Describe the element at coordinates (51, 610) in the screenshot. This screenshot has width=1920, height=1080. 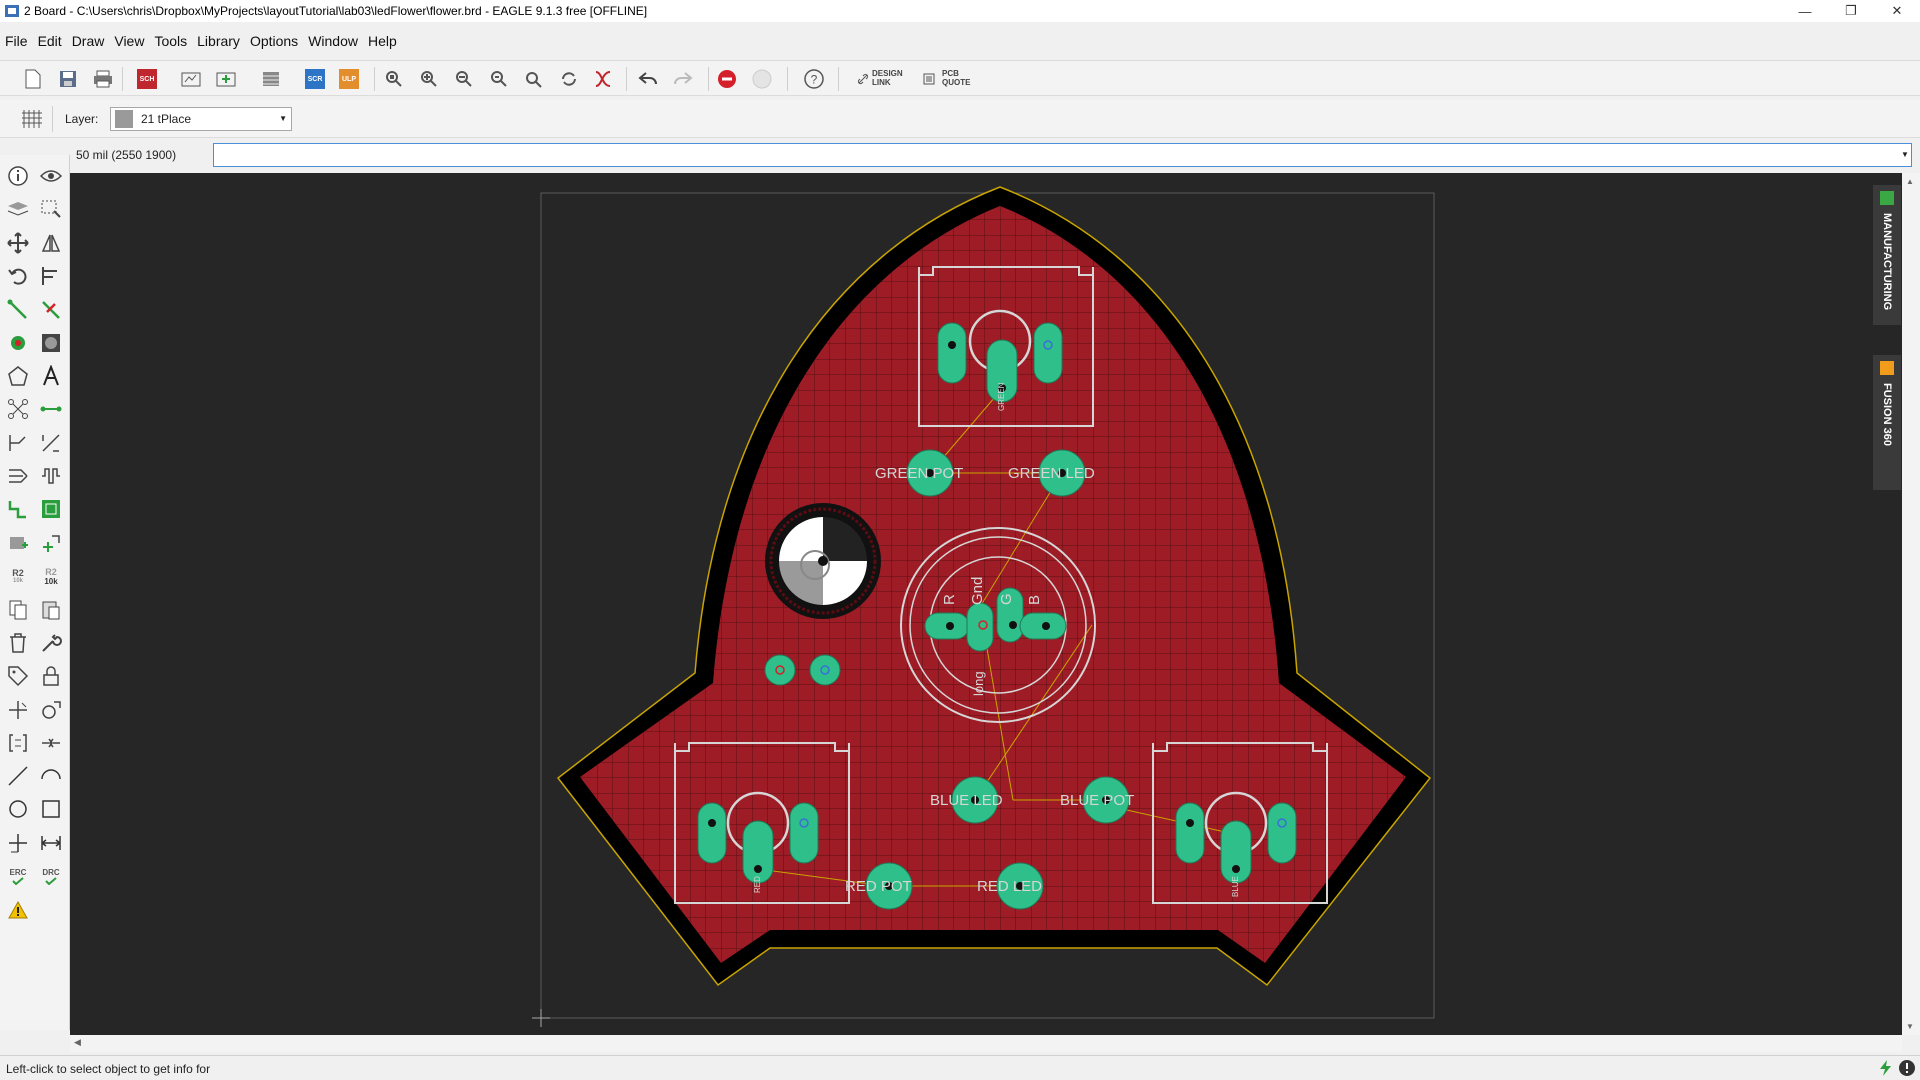
I see `paste-icon` at that location.